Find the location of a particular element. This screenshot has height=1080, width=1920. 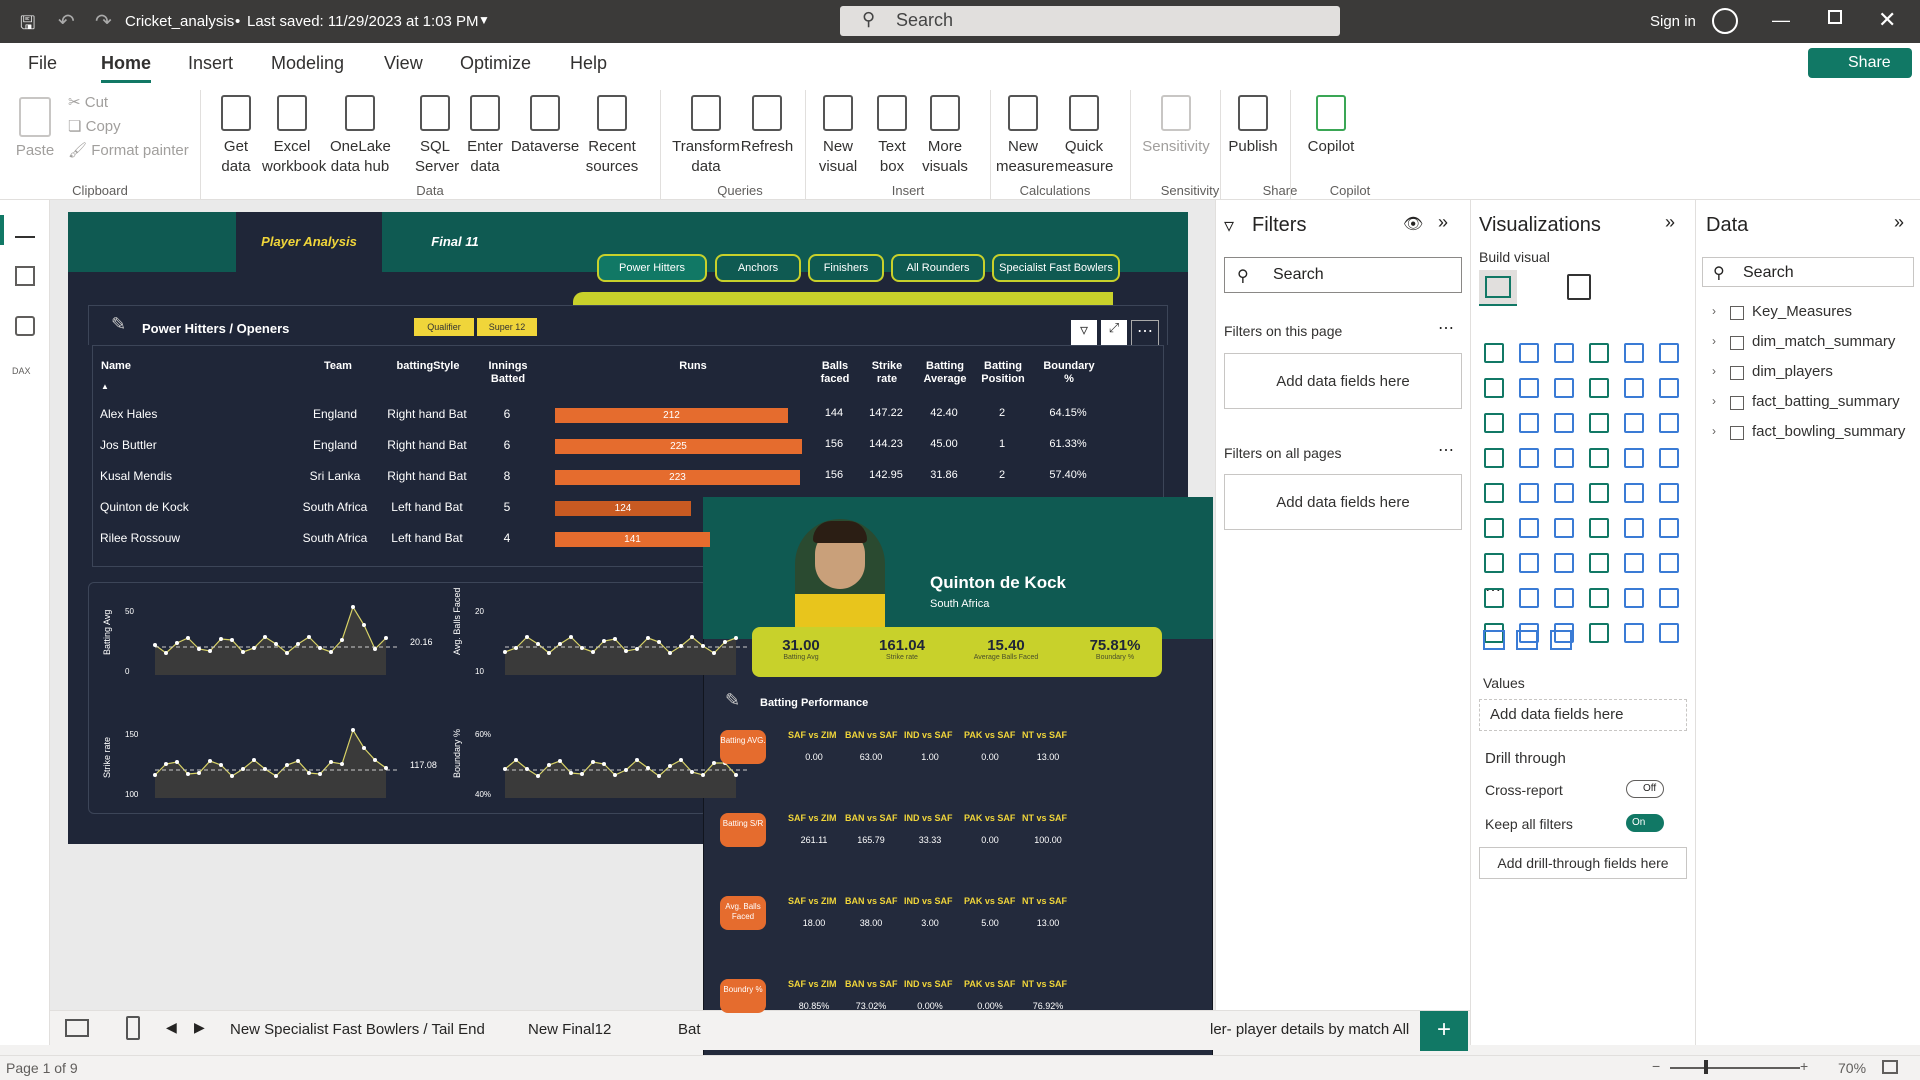

desktop-layout-icon is located at coordinates (77, 1028).